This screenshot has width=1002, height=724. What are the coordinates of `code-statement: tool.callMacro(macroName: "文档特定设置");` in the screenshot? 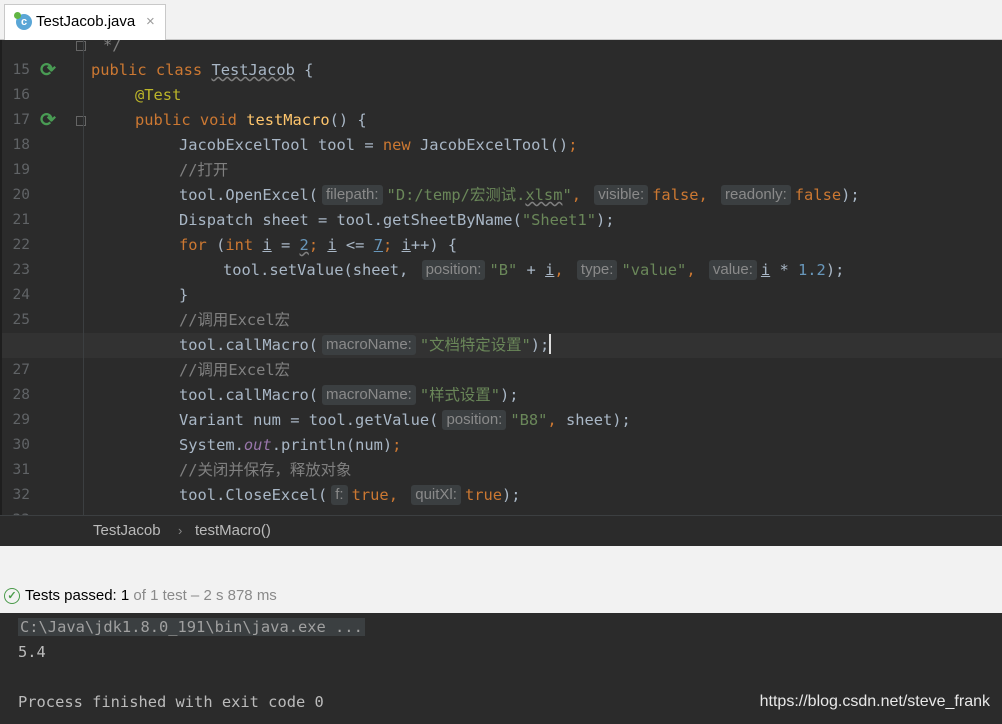 It's located at (365, 344).